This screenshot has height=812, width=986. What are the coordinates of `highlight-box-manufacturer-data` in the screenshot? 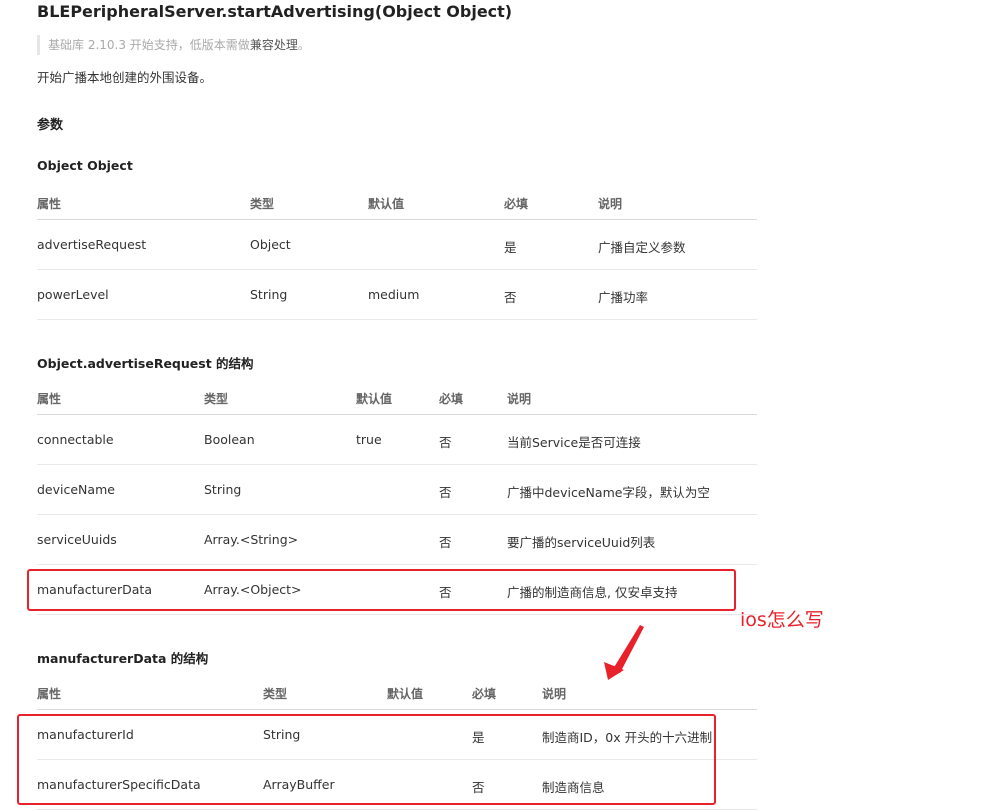 It's located at (381, 590).